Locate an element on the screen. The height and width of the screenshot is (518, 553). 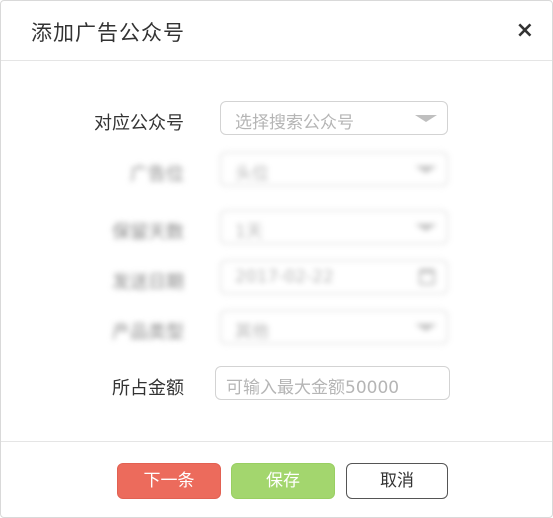
product-type-value: 其他 is located at coordinates (252, 332).